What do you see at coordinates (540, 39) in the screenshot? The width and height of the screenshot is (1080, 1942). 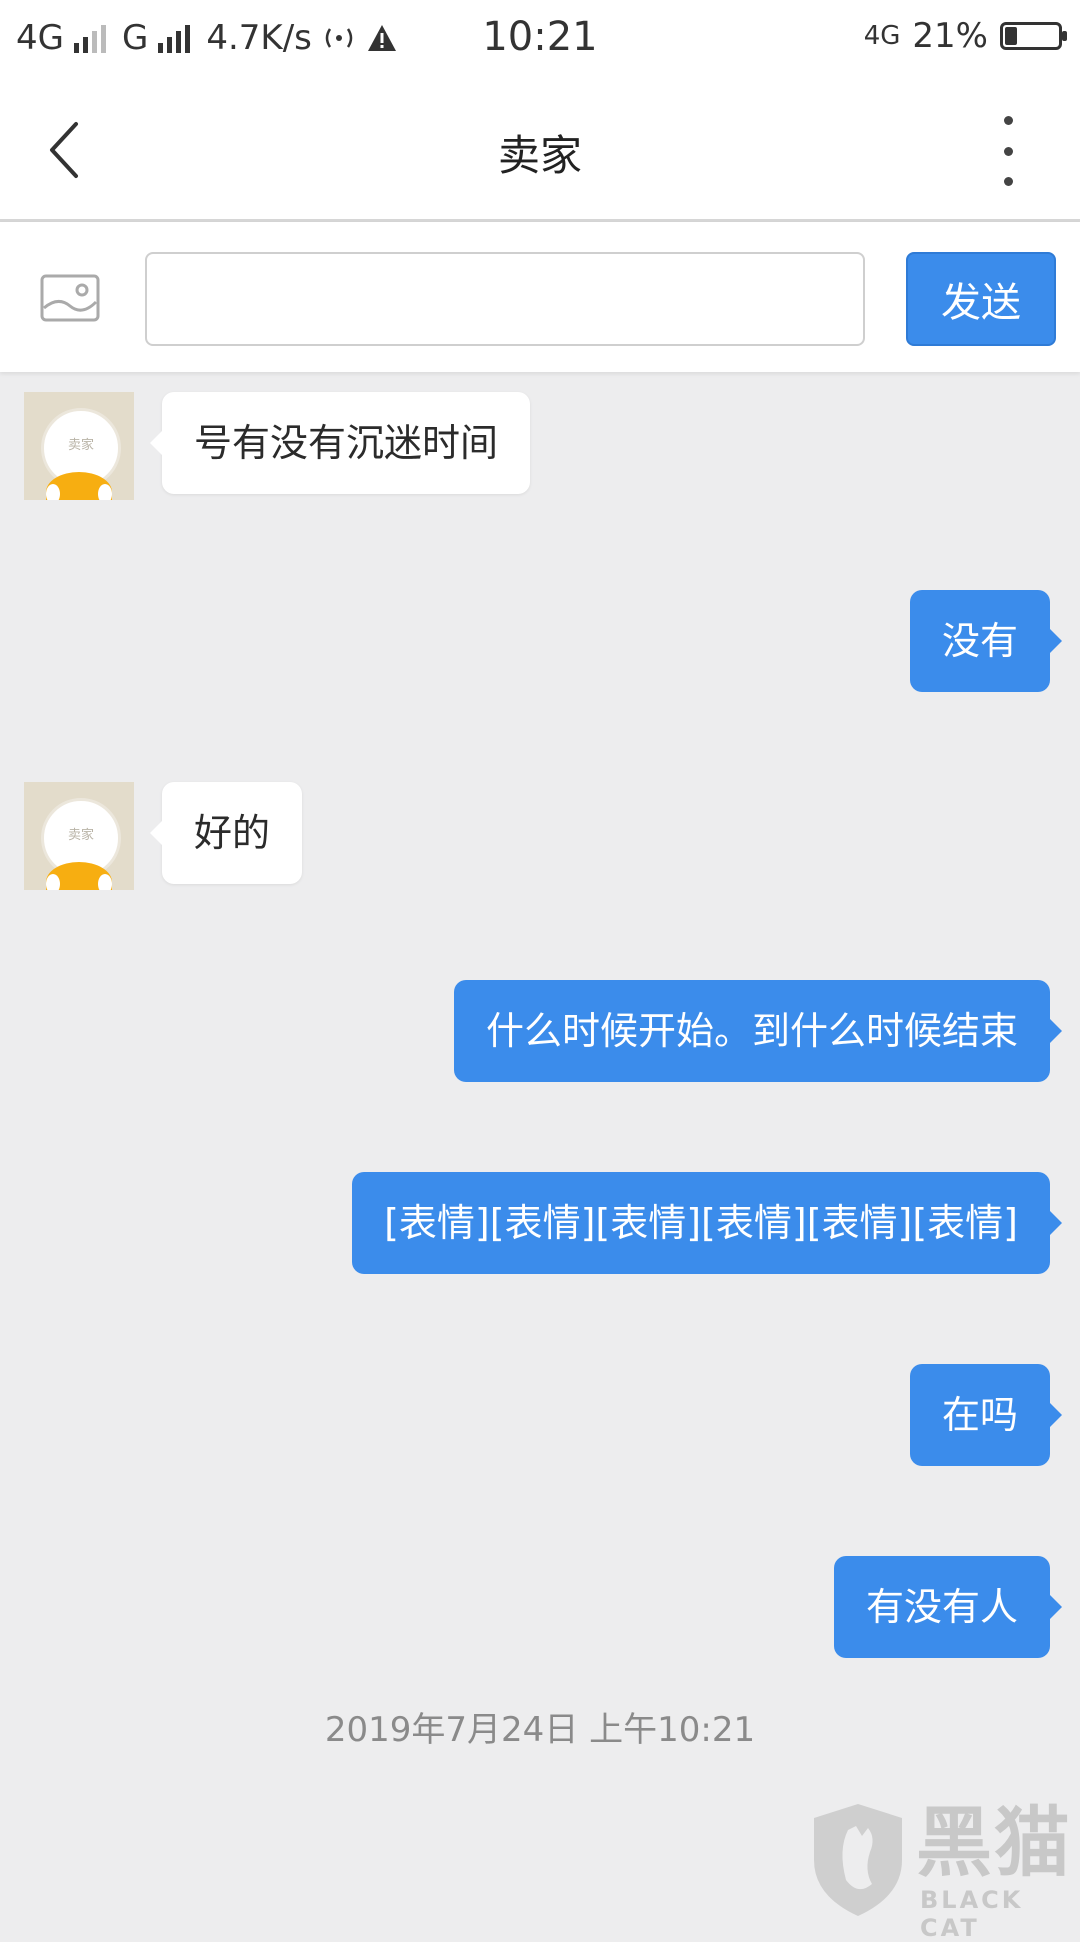 I see `status-bar: 4G G 4.7K/s 10:21 4G 21%` at bounding box center [540, 39].